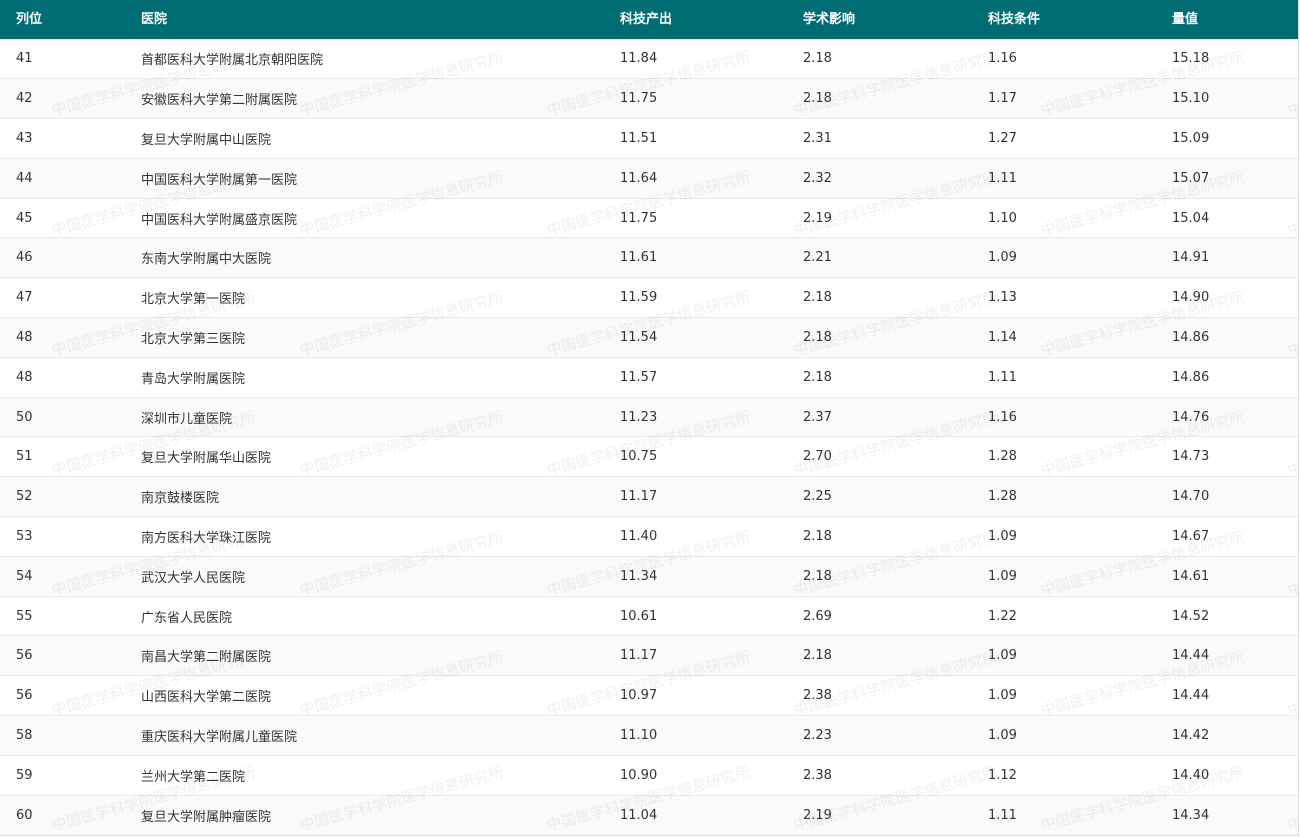  I want to click on sci-output-cell: 11.61, so click(711, 257).